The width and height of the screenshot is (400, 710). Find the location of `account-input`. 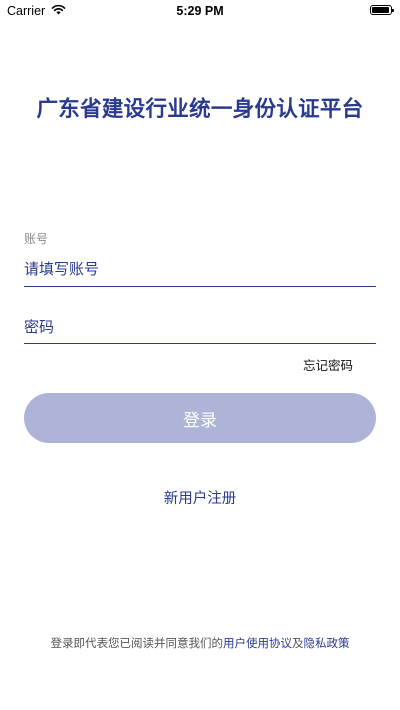

account-input is located at coordinates (200, 269).